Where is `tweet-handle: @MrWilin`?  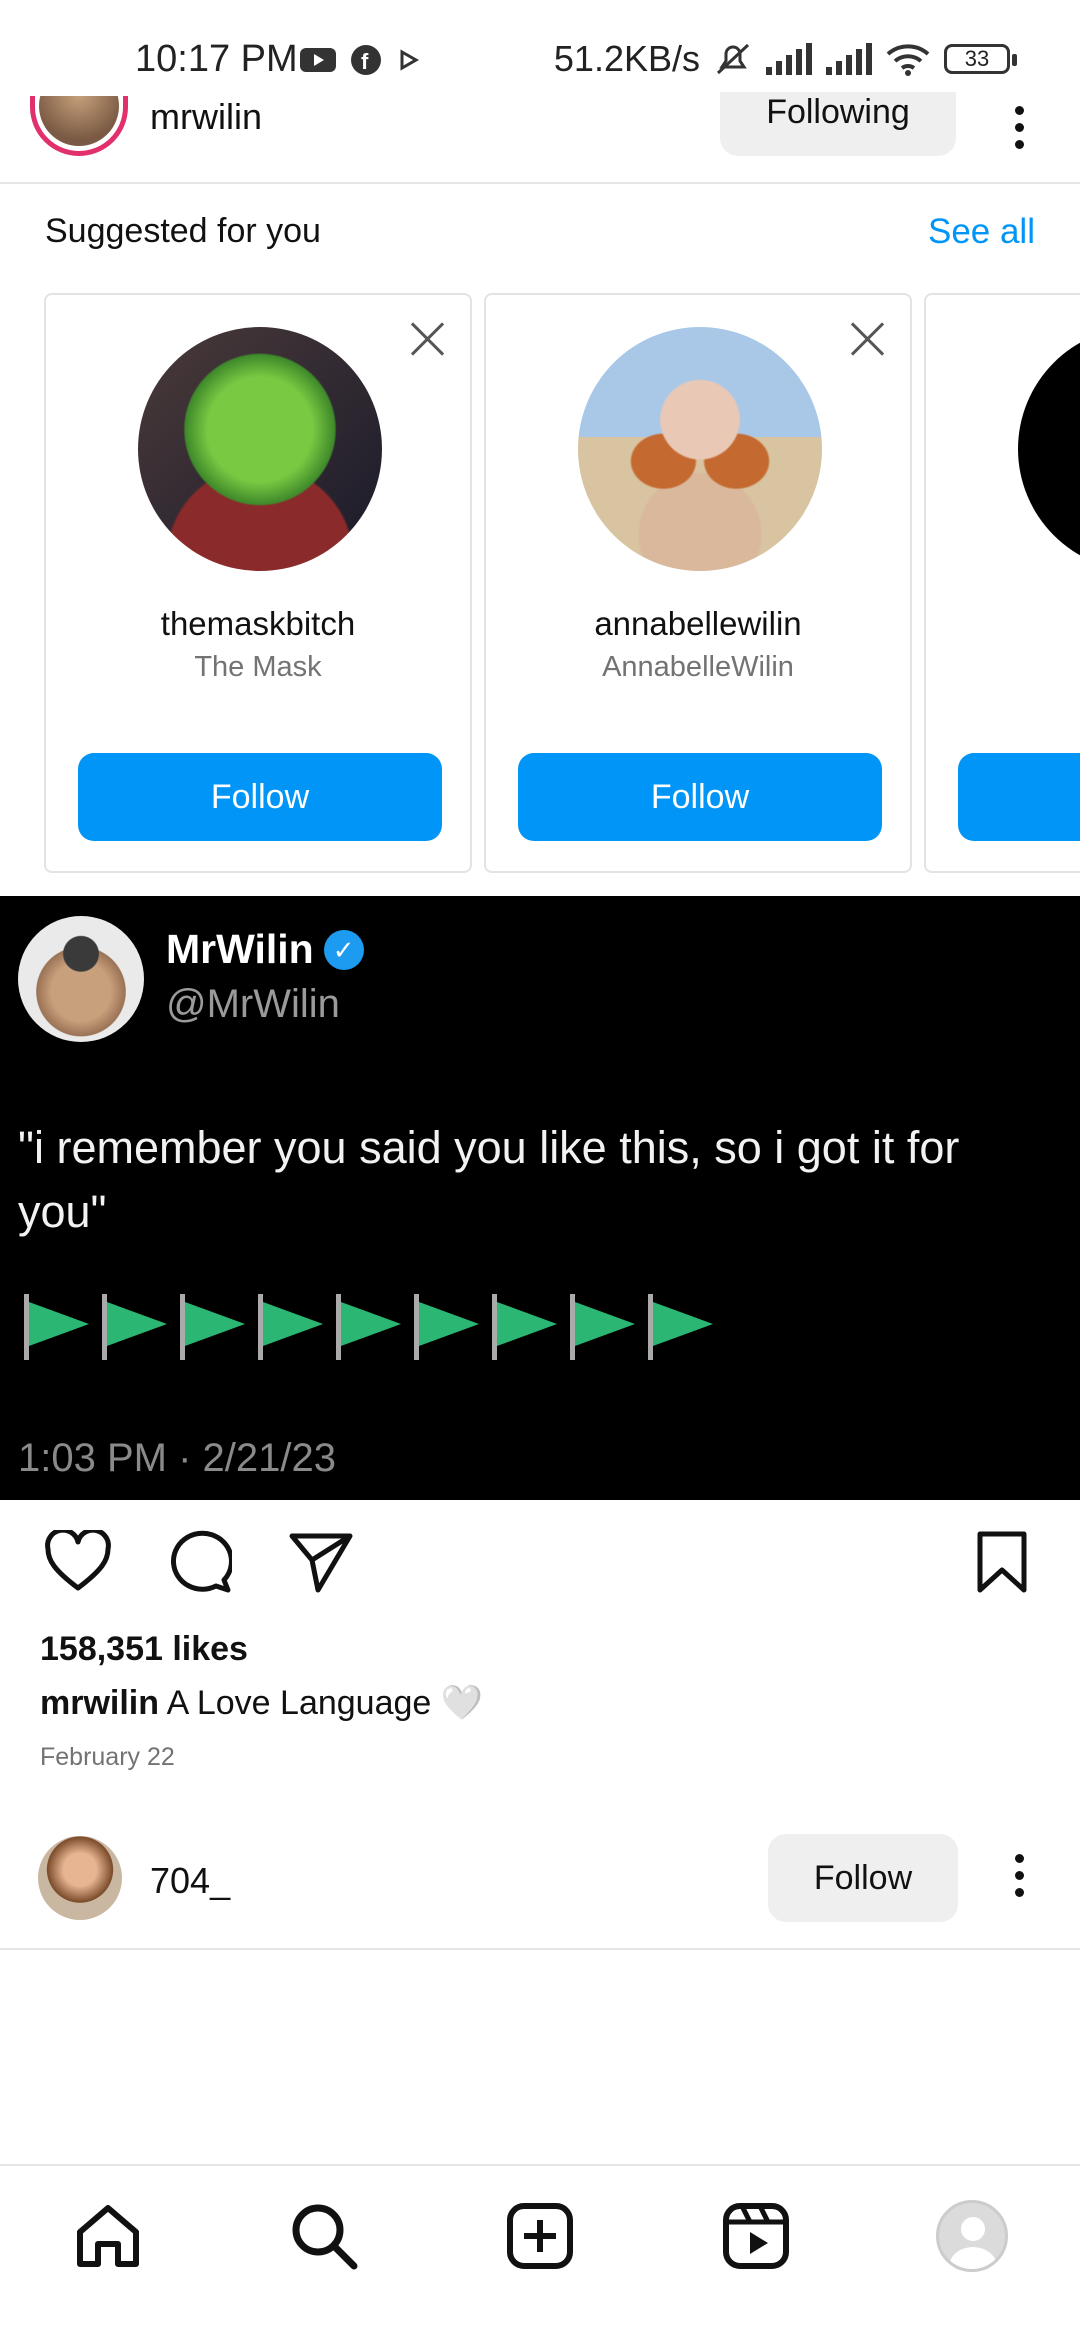 tweet-handle: @MrWilin is located at coordinates (253, 1004).